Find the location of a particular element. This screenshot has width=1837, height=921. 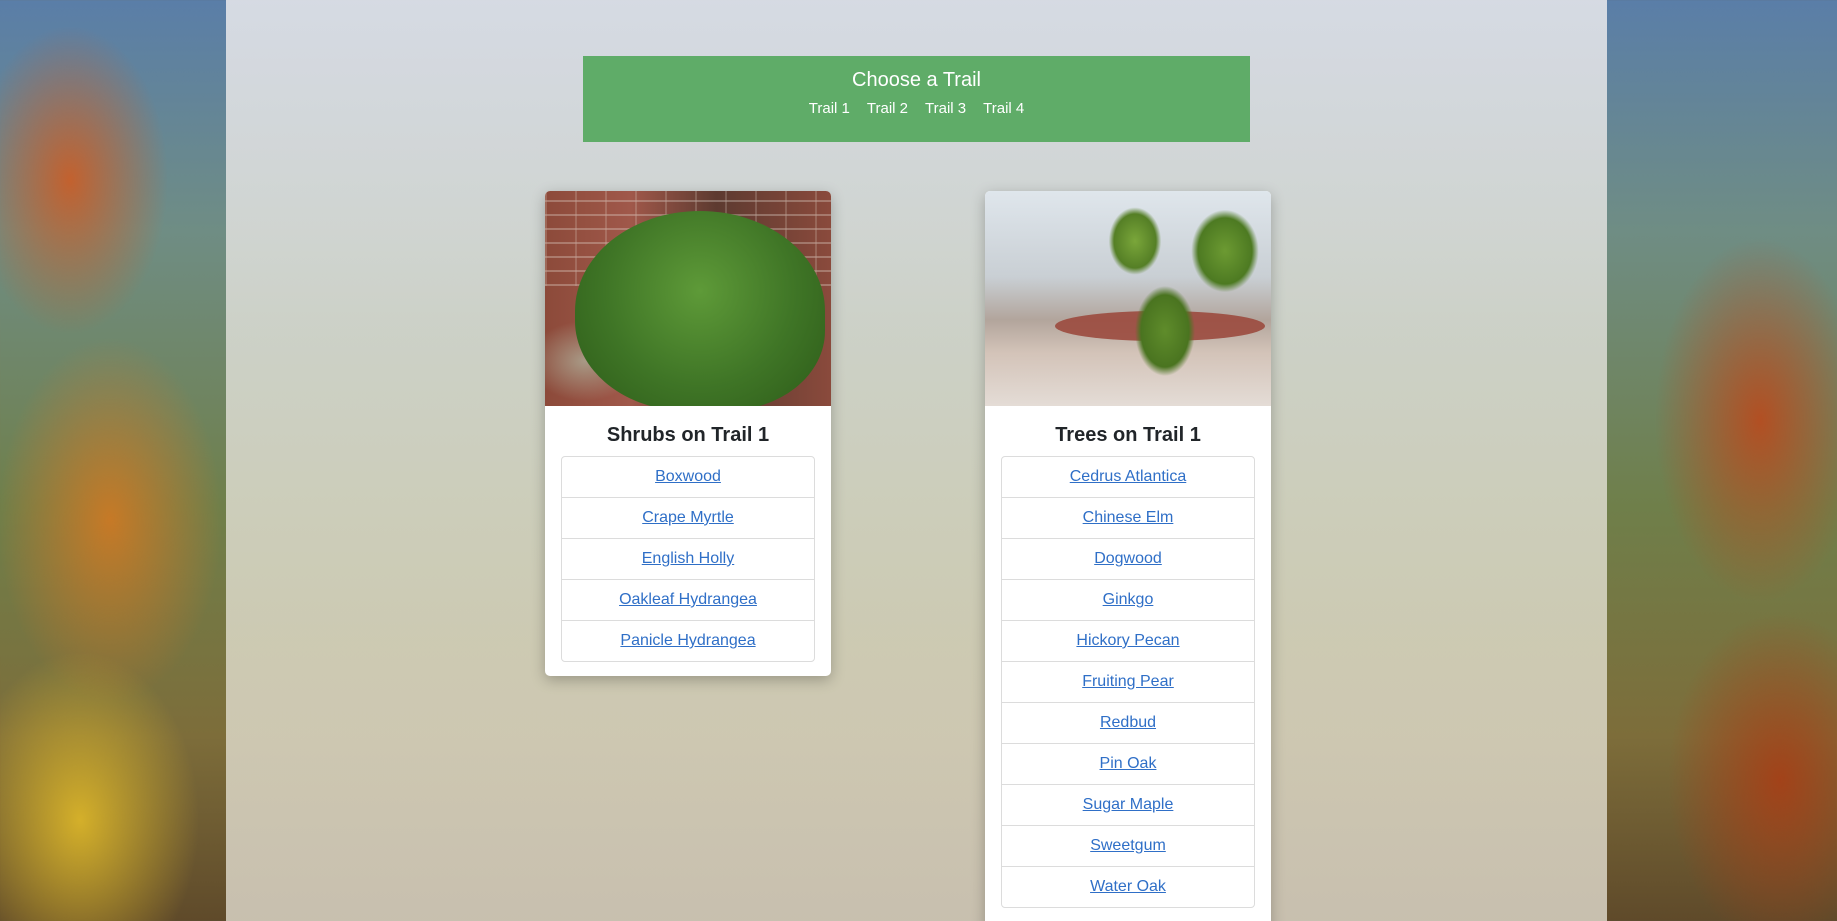

tree-link-water-oak: Water Oak is located at coordinates (1128, 886).